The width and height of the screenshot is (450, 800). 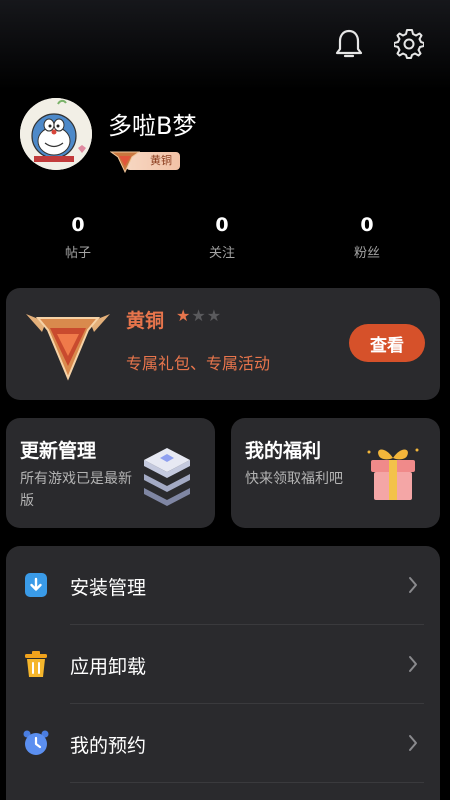 What do you see at coordinates (222, 225) in the screenshot?
I see `stat-following-value: 0` at bounding box center [222, 225].